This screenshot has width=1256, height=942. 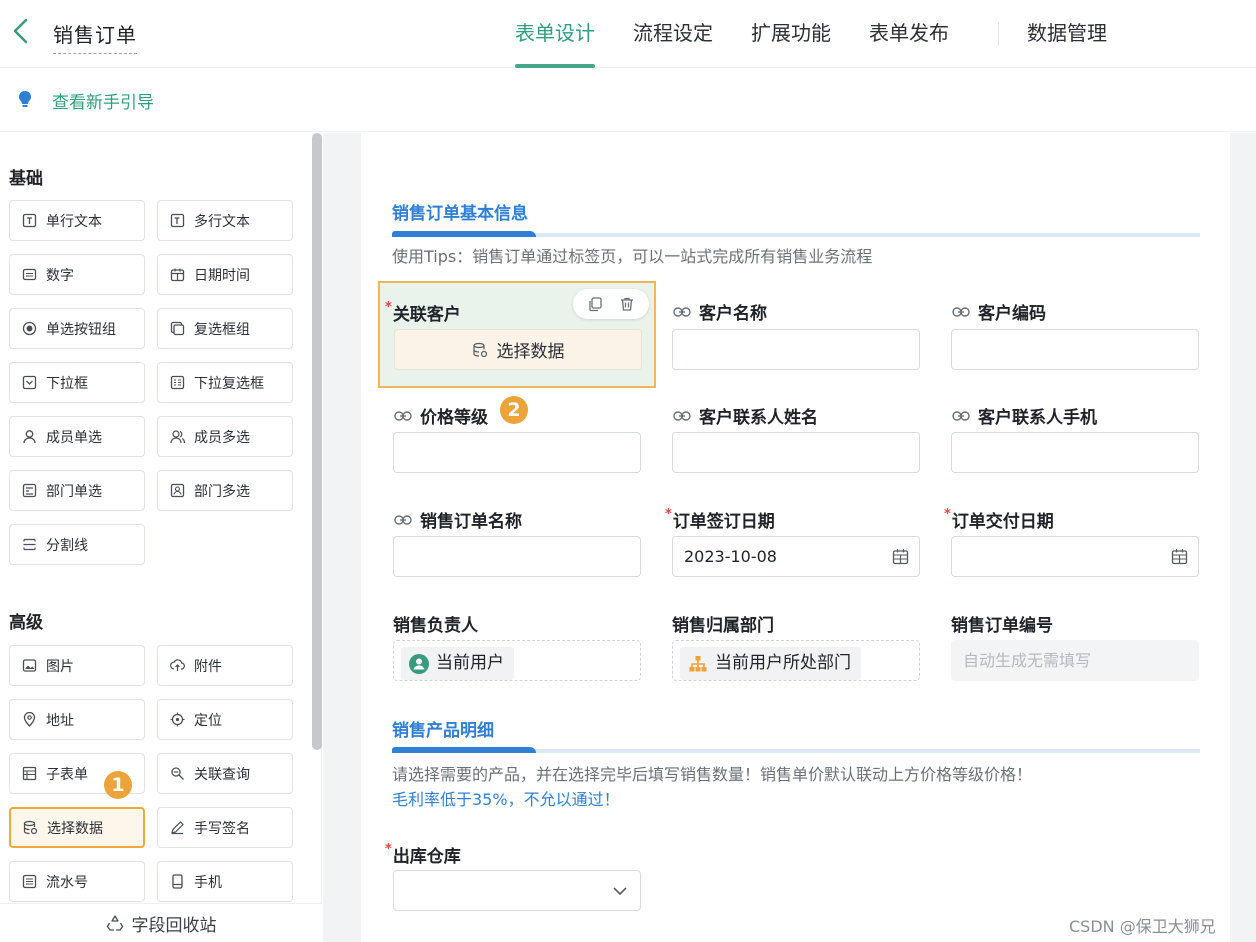 I want to click on step-badge-1: 1, so click(x=118, y=785).